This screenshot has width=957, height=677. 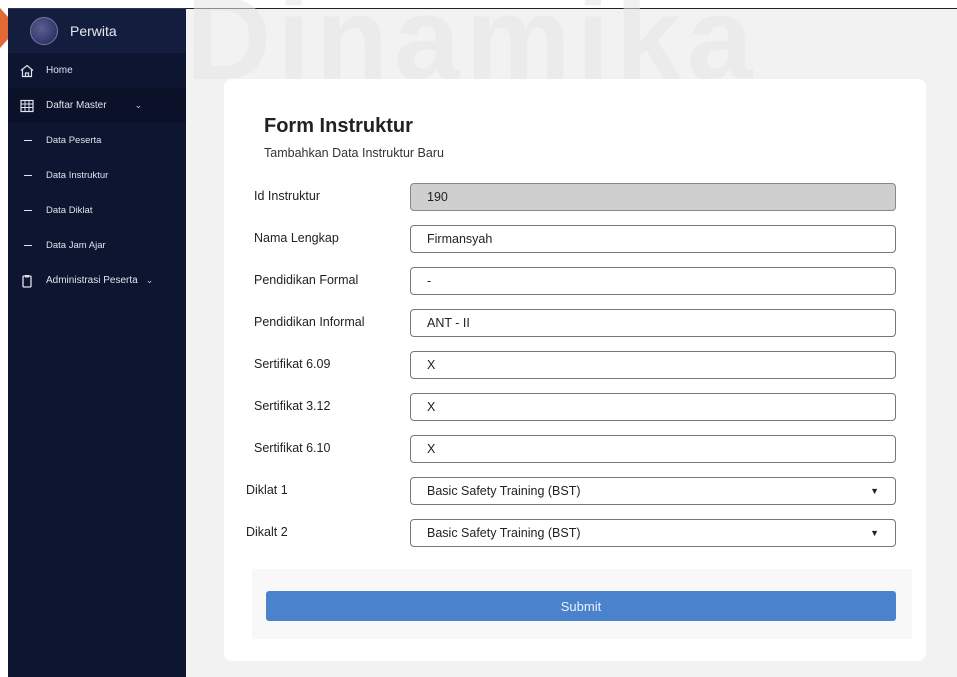 I want to click on field-label: Sertifikat 6.09, so click(x=292, y=364).